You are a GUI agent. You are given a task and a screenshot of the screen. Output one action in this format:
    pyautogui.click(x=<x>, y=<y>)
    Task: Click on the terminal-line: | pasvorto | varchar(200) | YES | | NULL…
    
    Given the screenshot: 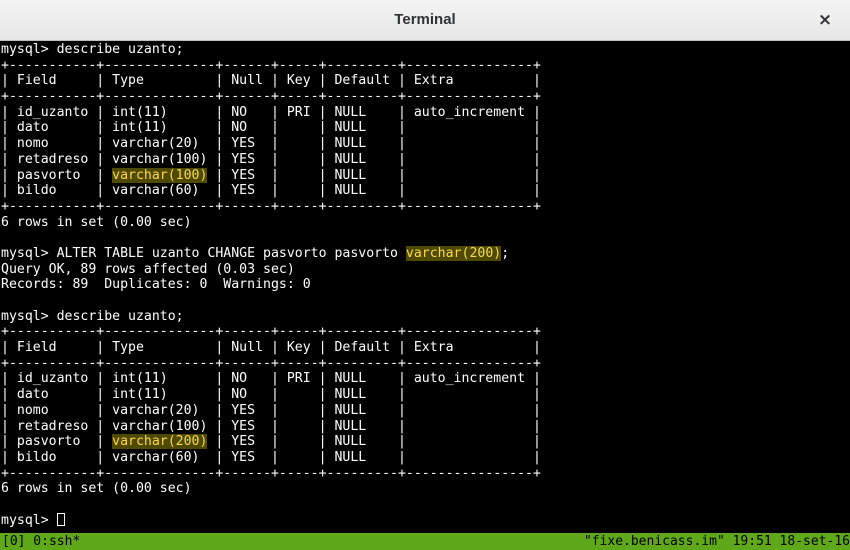 What is the action you would take?
    pyautogui.click(x=271, y=442)
    